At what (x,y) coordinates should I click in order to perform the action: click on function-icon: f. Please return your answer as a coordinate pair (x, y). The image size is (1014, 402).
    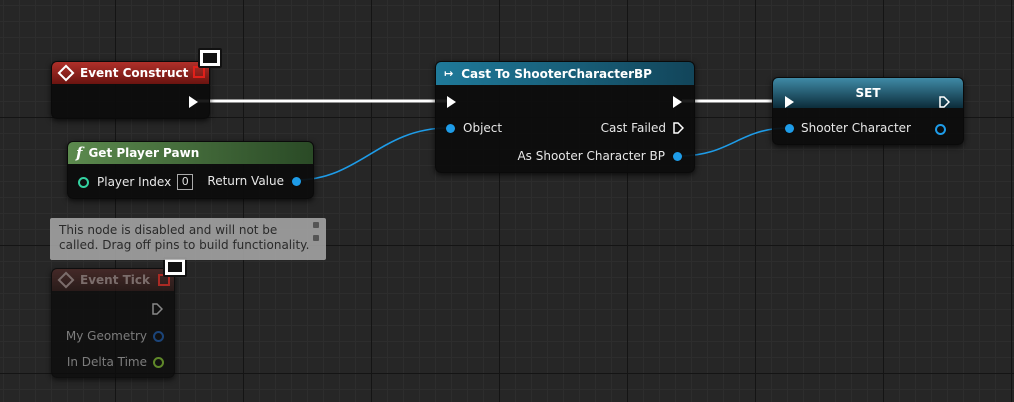
    Looking at the image, I should click on (79, 153).